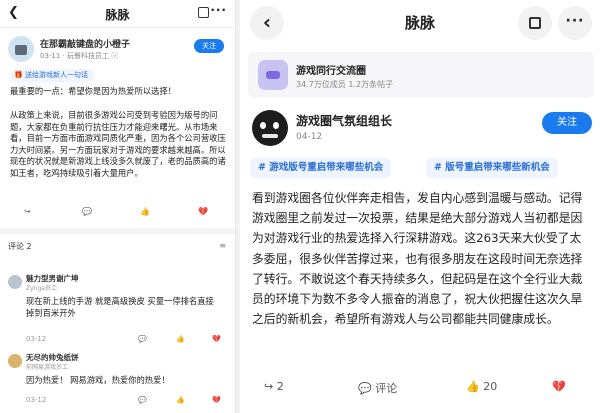 This screenshot has width=600, height=413. Describe the element at coordinates (481, 386) in the screenshot. I see `like-count: 👍 20` at that location.